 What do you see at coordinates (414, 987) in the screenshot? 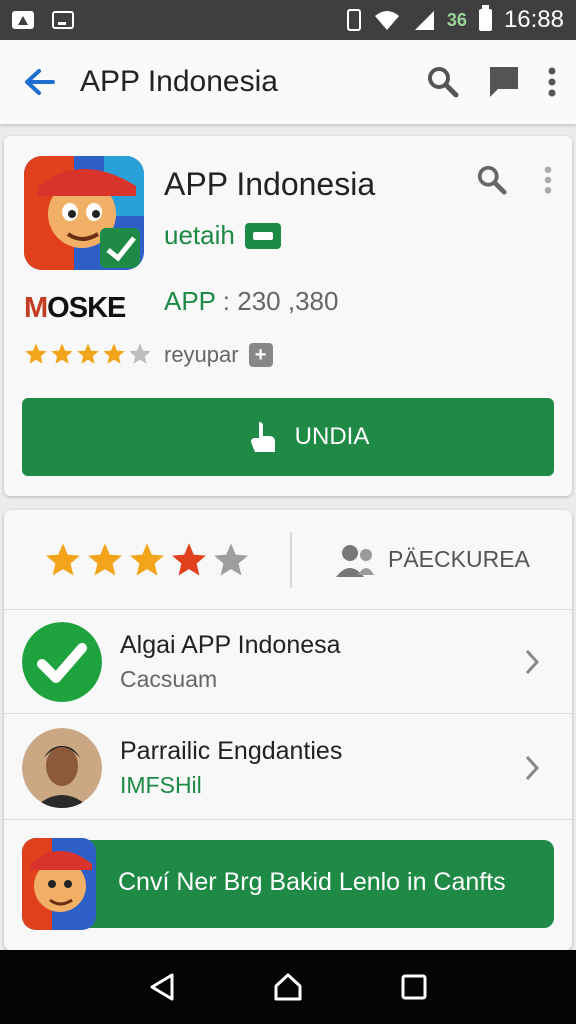
I see `nav-recents-icon` at bounding box center [414, 987].